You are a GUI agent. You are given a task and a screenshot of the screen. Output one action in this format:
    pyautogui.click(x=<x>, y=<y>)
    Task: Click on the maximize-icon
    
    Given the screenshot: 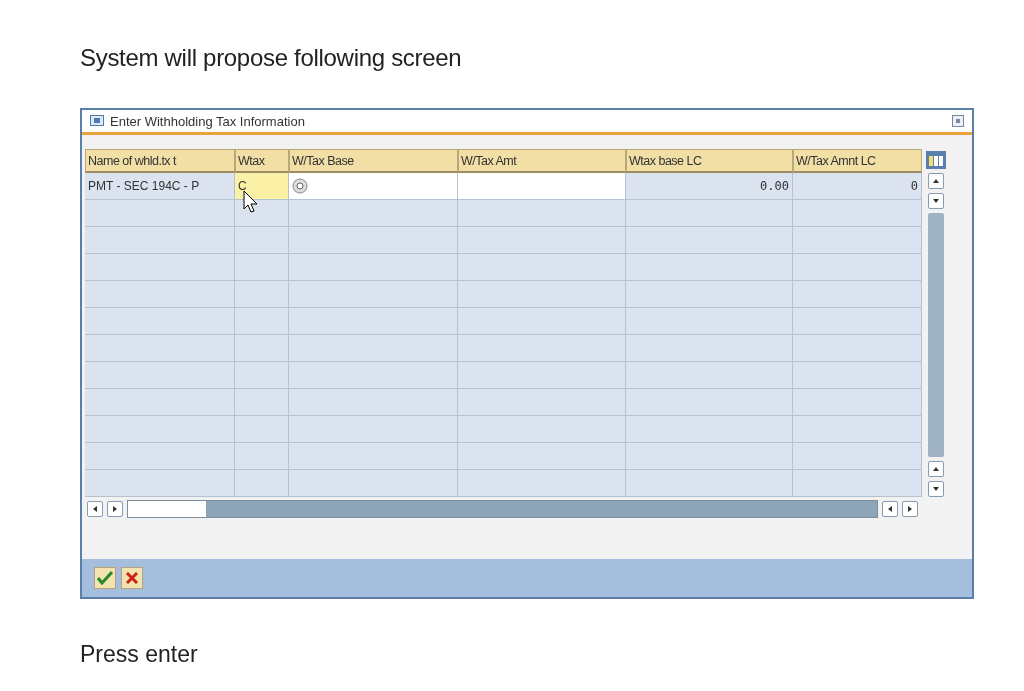 What is the action you would take?
    pyautogui.click(x=958, y=121)
    